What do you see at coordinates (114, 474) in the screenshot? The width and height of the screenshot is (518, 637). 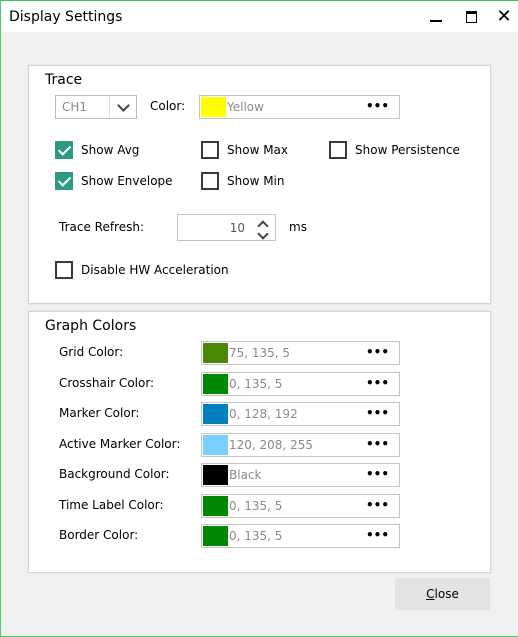 I see `graph-color-label: Background Color:` at bounding box center [114, 474].